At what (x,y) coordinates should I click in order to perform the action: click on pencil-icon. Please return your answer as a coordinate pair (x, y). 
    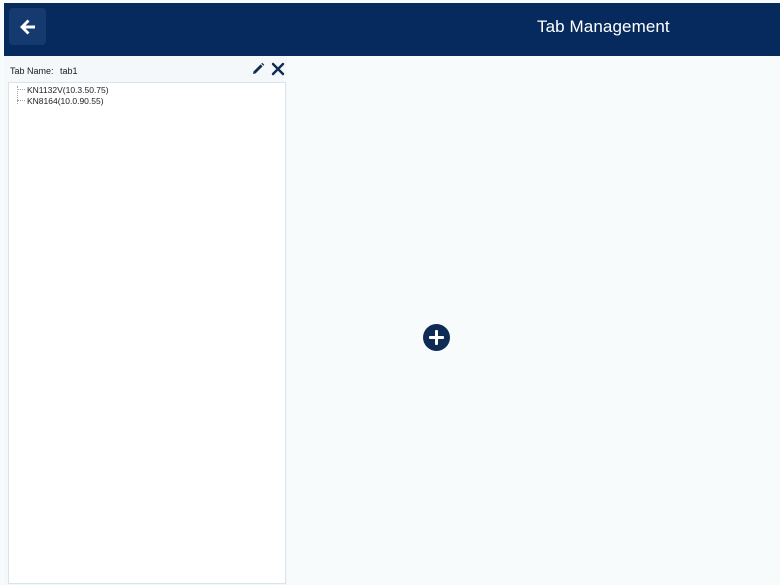
    Looking at the image, I should click on (259, 68).